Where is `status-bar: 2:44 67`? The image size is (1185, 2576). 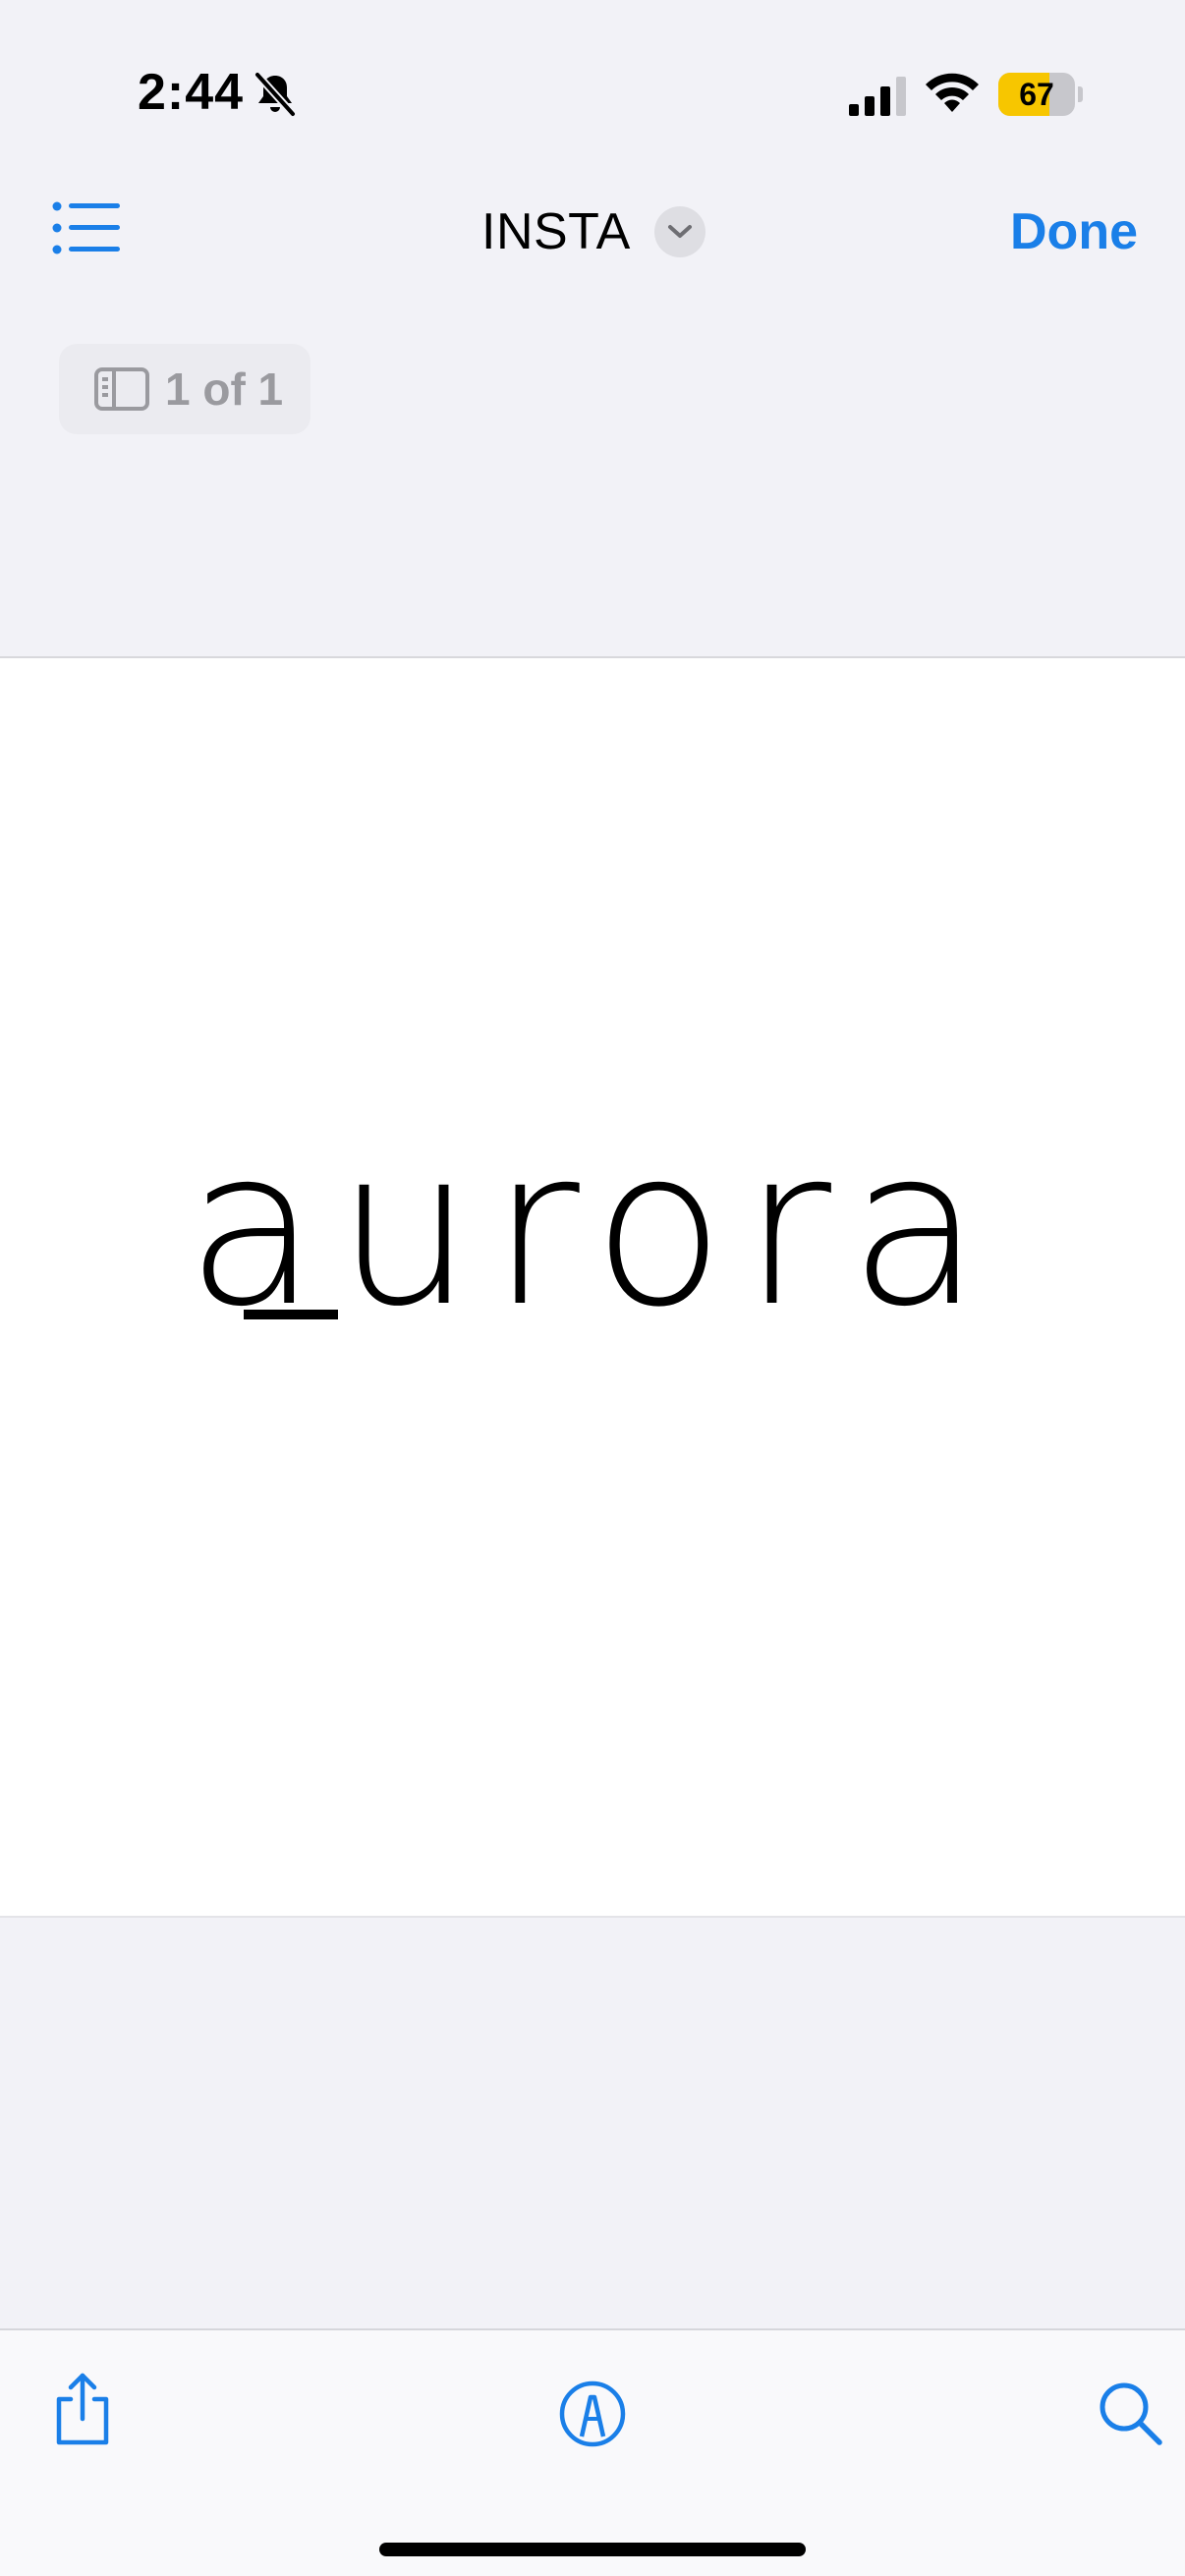 status-bar: 2:44 67 is located at coordinates (592, 93).